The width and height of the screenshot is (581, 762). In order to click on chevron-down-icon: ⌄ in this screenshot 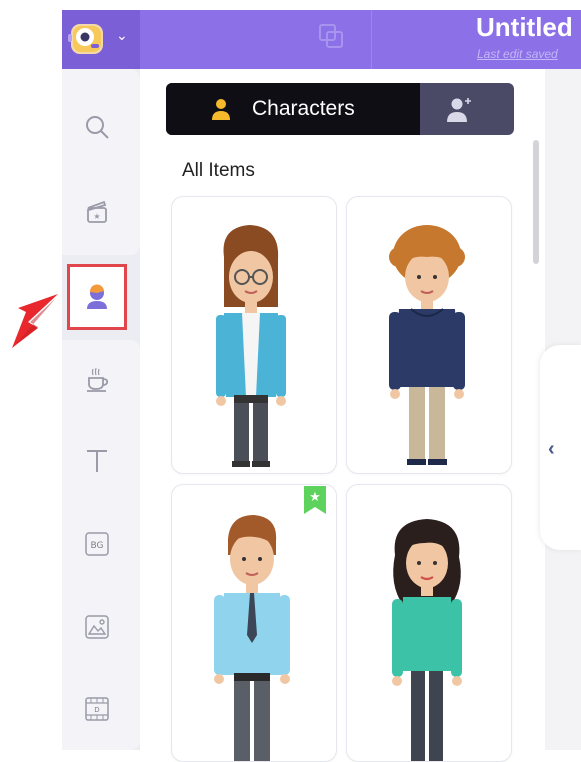, I will do `click(122, 35)`.